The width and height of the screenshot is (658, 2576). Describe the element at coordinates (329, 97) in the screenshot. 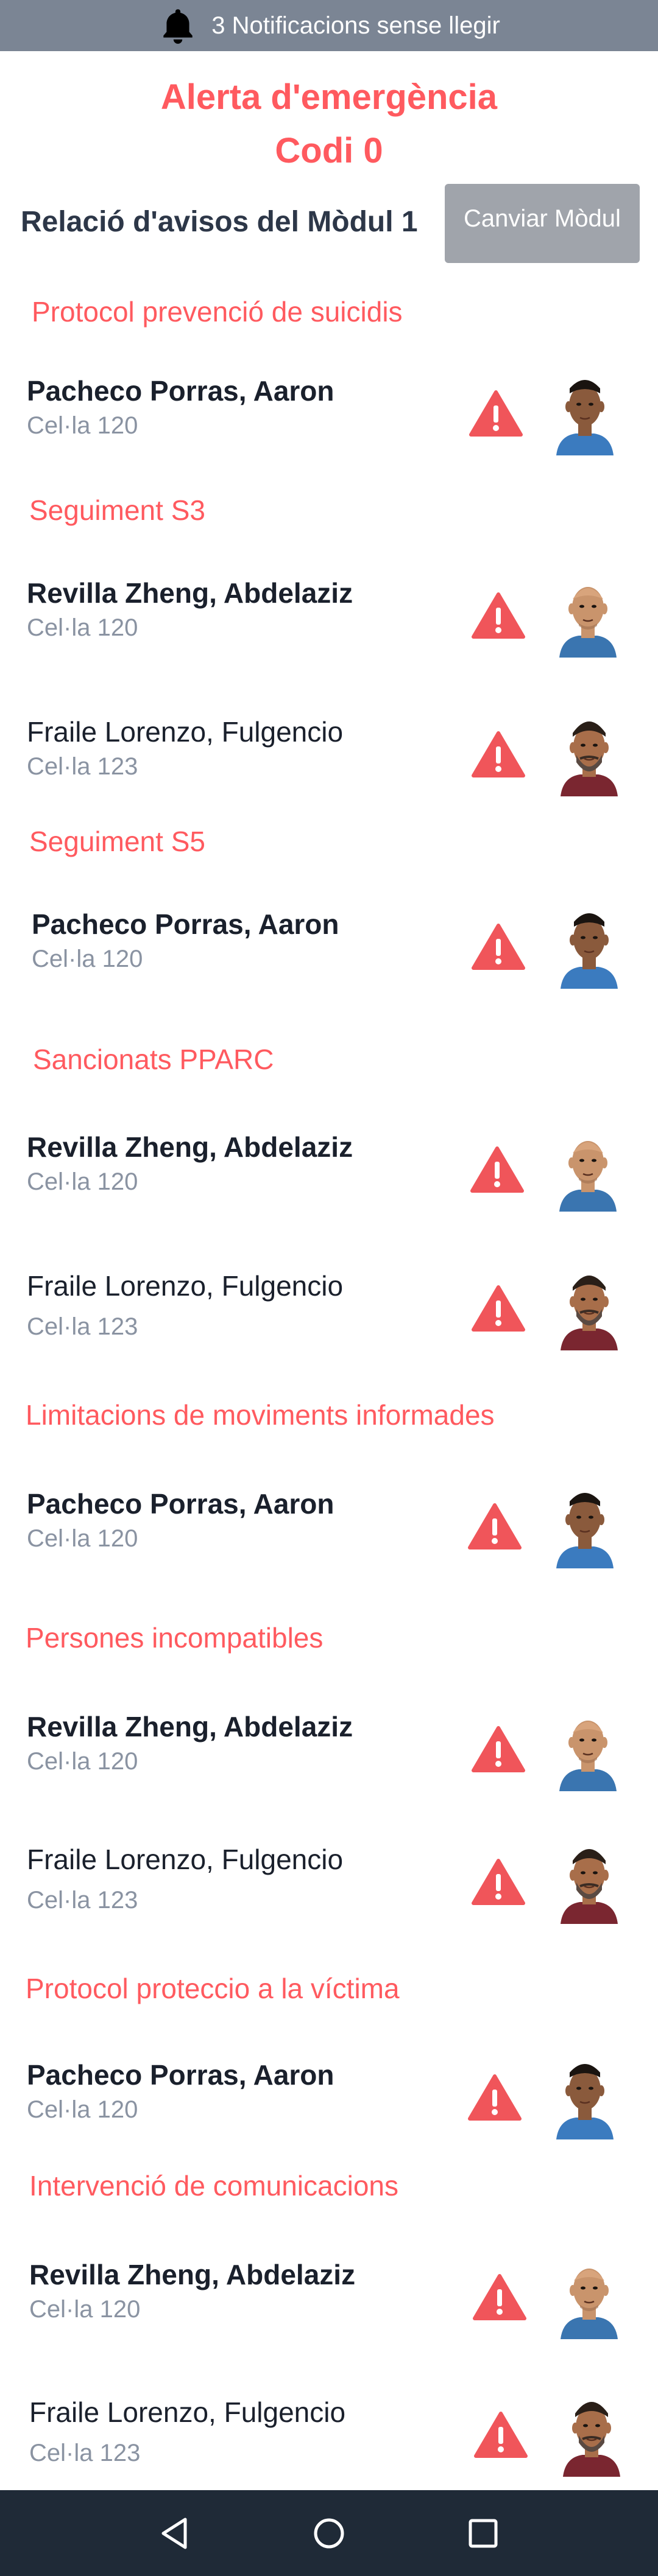

I see `page-title: Alerta d'emergència` at that location.